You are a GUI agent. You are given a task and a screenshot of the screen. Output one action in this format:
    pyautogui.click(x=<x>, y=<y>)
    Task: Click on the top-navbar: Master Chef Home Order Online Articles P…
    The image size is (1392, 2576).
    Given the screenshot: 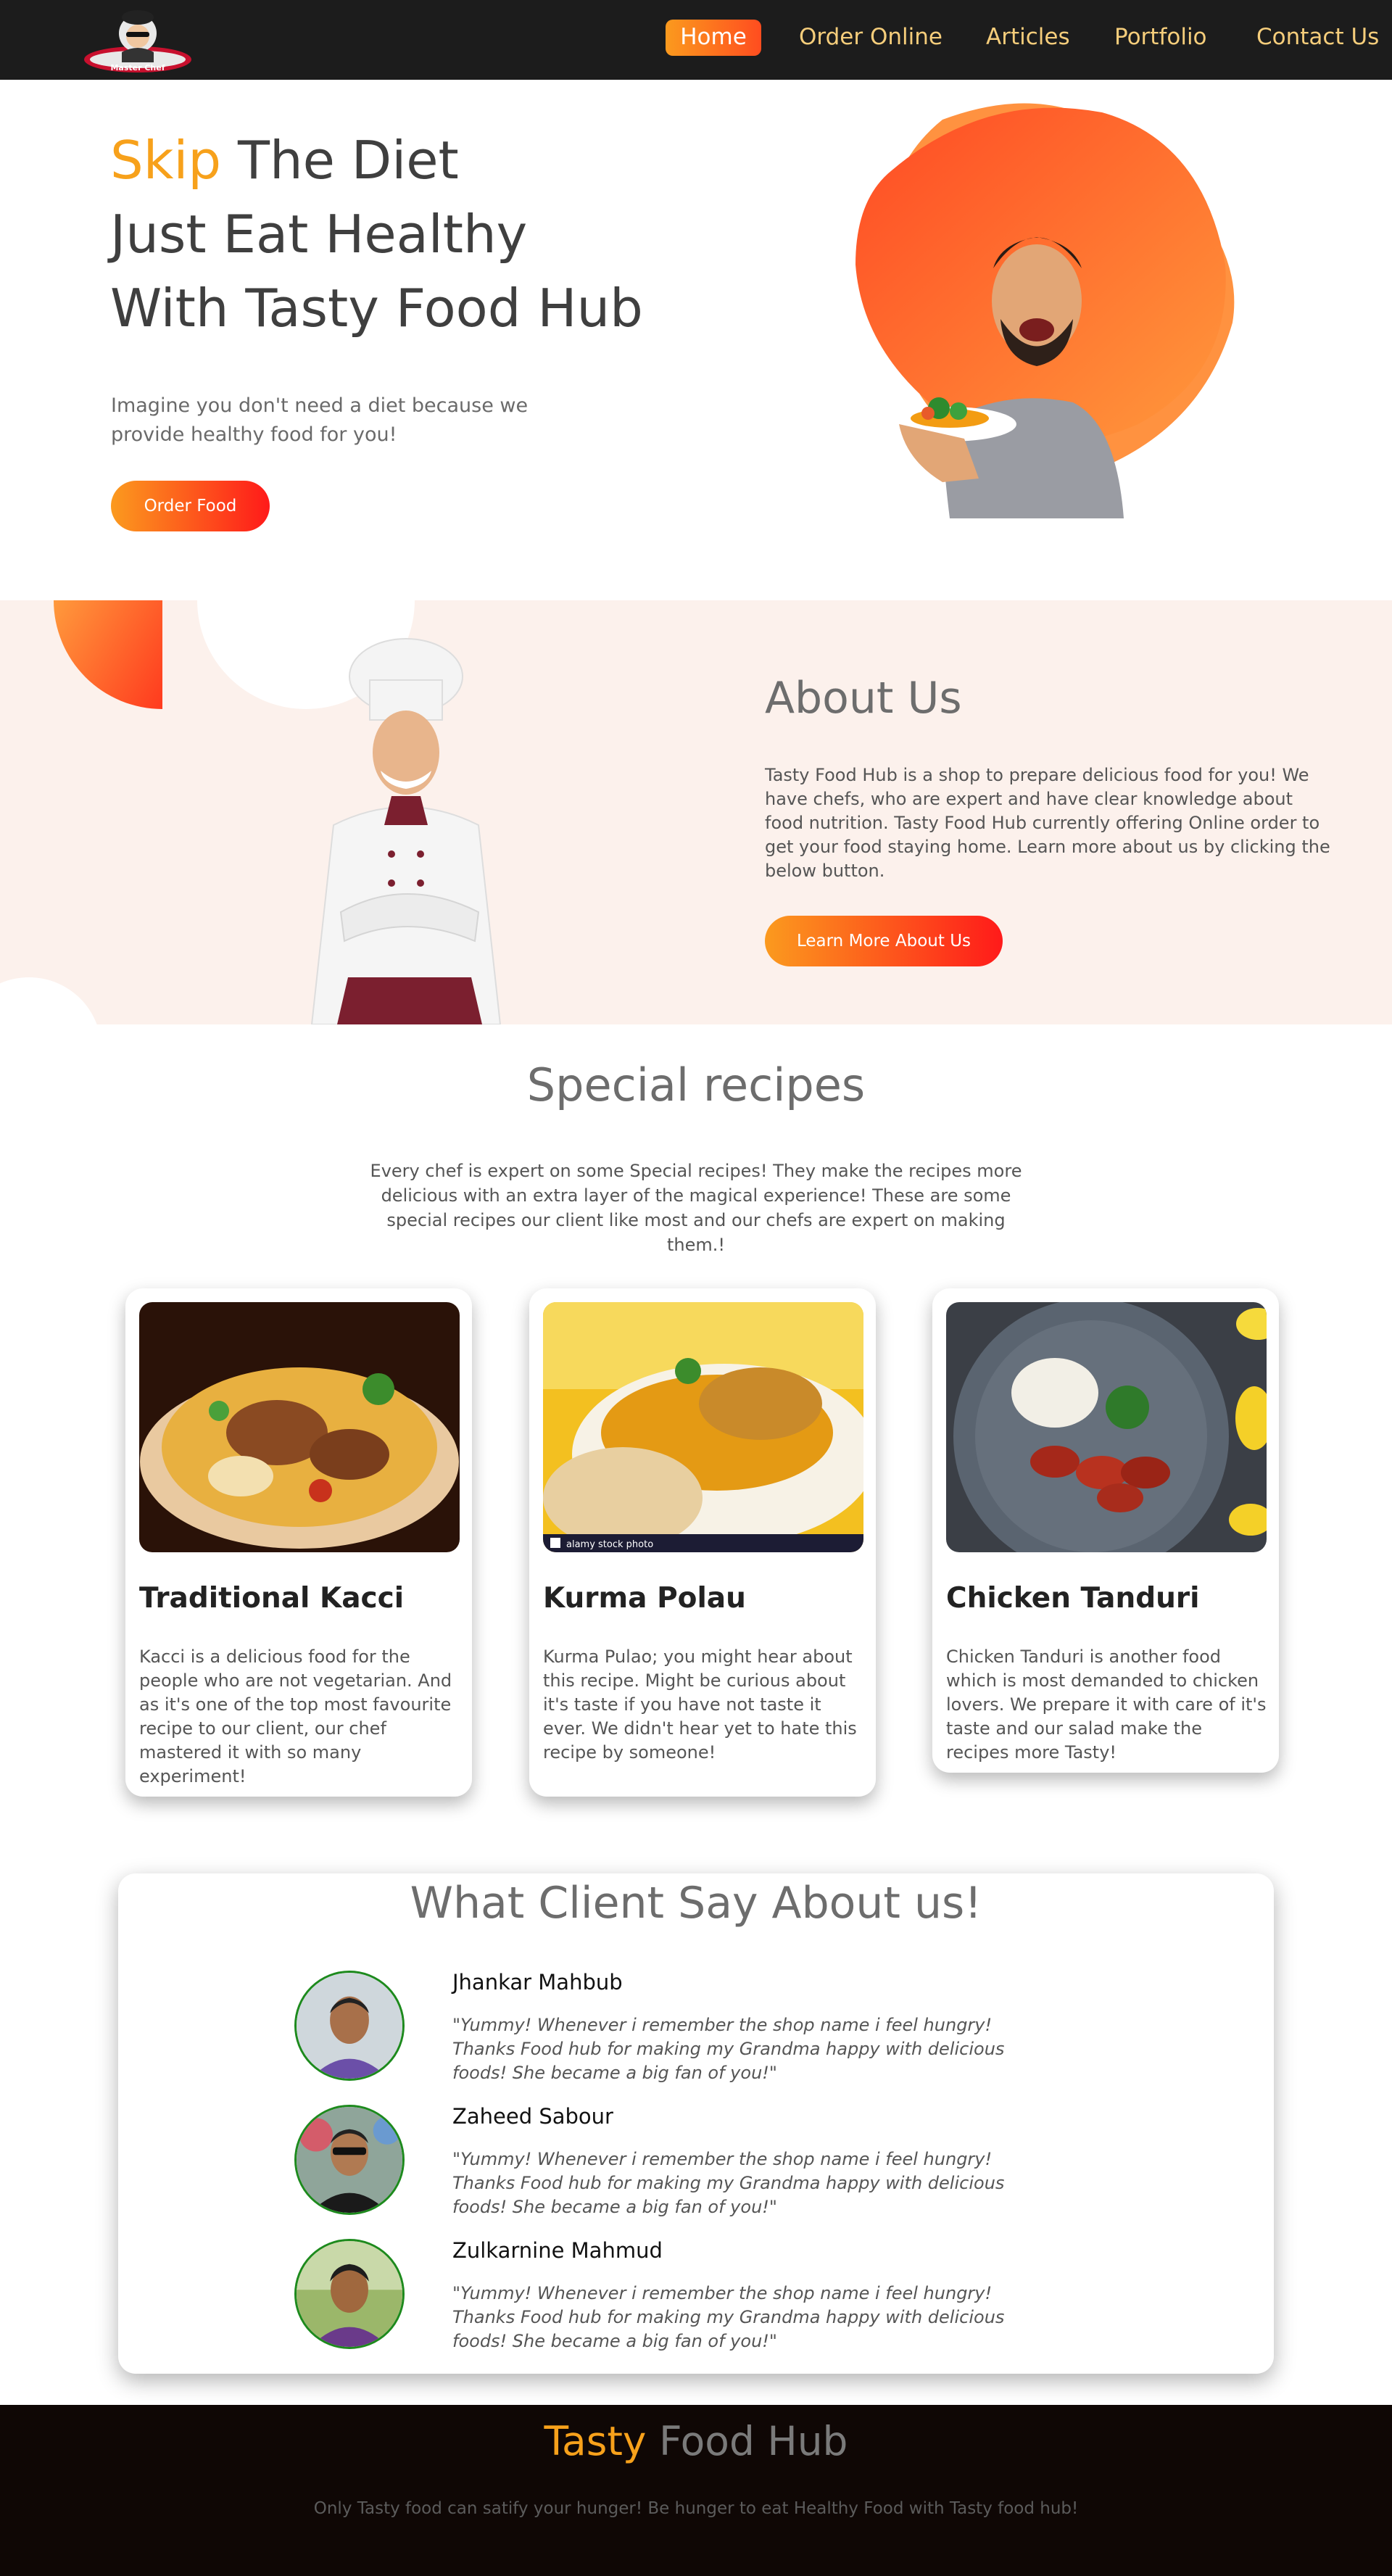 What is the action you would take?
    pyautogui.click(x=696, y=40)
    